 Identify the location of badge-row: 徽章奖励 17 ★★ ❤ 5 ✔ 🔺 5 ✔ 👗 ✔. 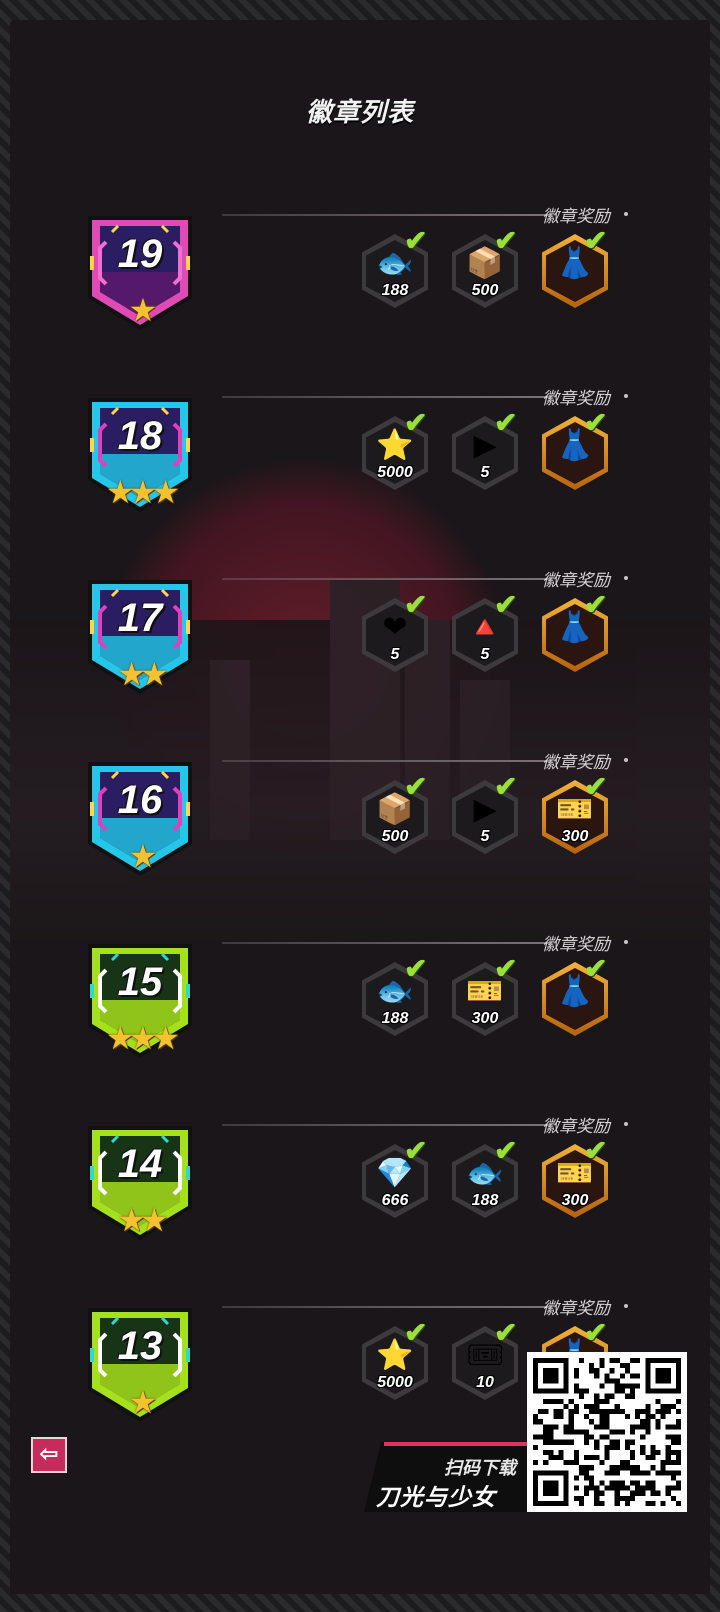
(360, 639).